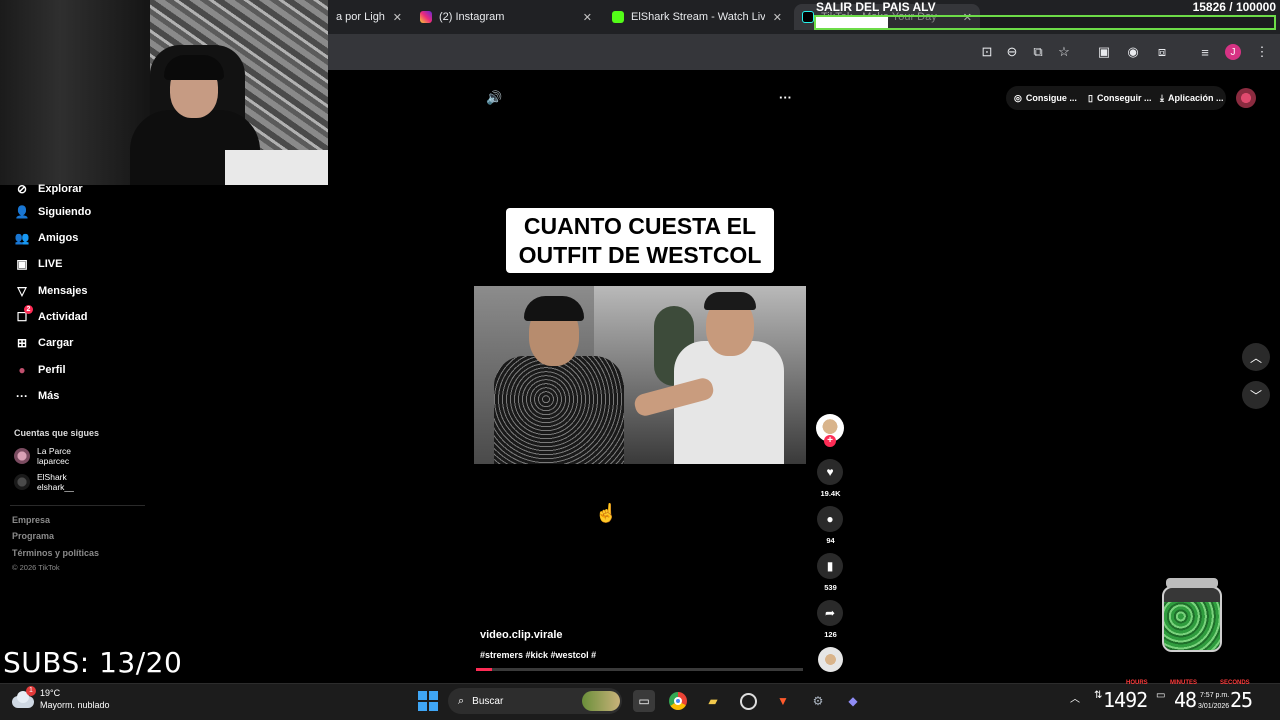  Describe the element at coordinates (830, 540) in the screenshot. I see `comment-count: 94` at that location.